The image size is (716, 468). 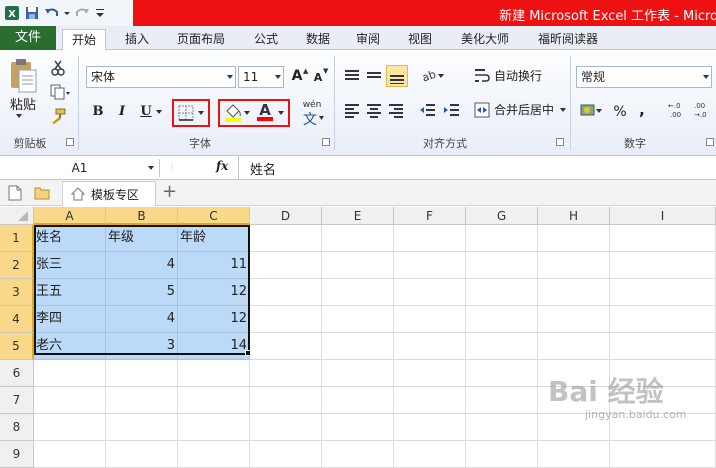 I want to click on cell-c3: 12, so click(x=214, y=292).